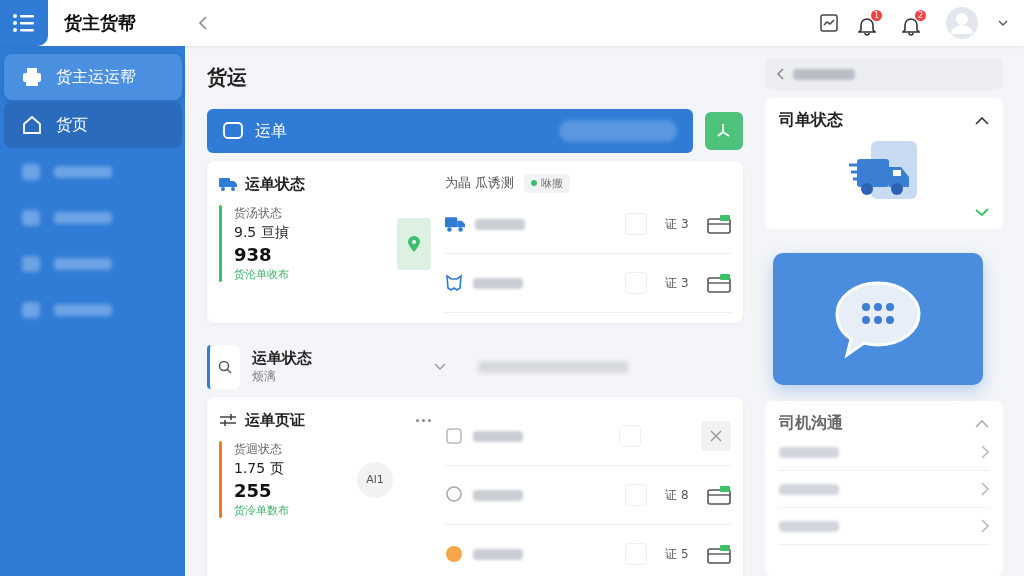  I want to click on chart-icon, so click(829, 23).